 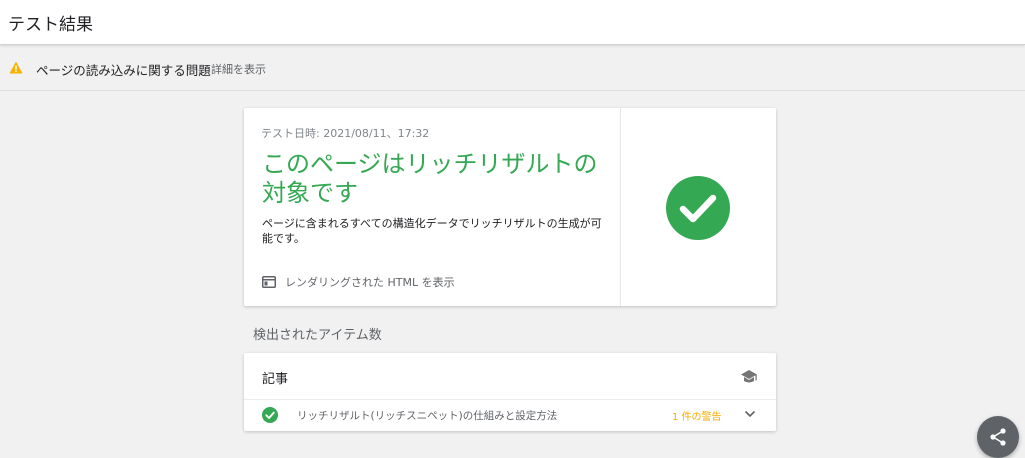 I want to click on chevron-down-icon, so click(x=750, y=414).